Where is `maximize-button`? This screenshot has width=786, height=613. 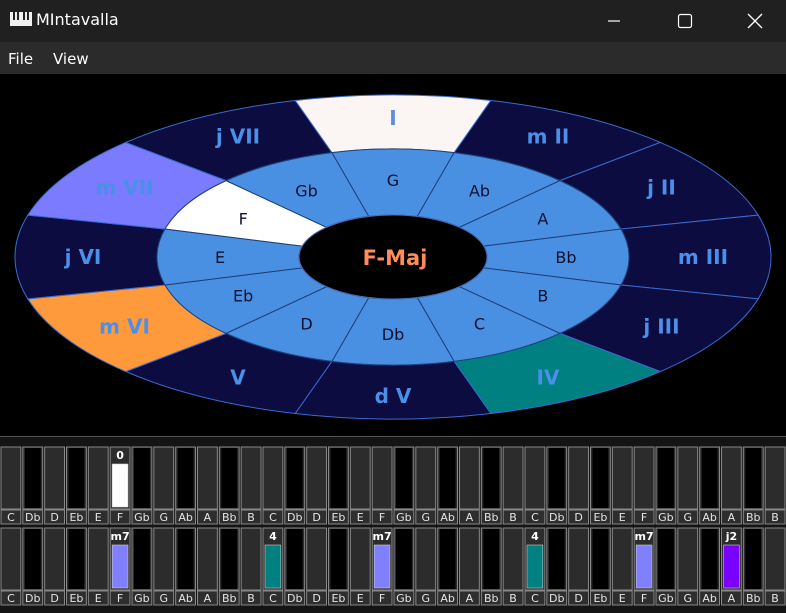
maximize-button is located at coordinates (685, 21).